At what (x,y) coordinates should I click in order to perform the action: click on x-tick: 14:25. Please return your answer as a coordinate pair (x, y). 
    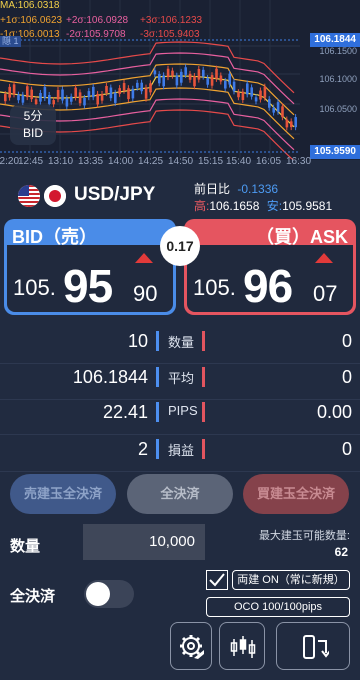
    Looking at the image, I should click on (151, 161).